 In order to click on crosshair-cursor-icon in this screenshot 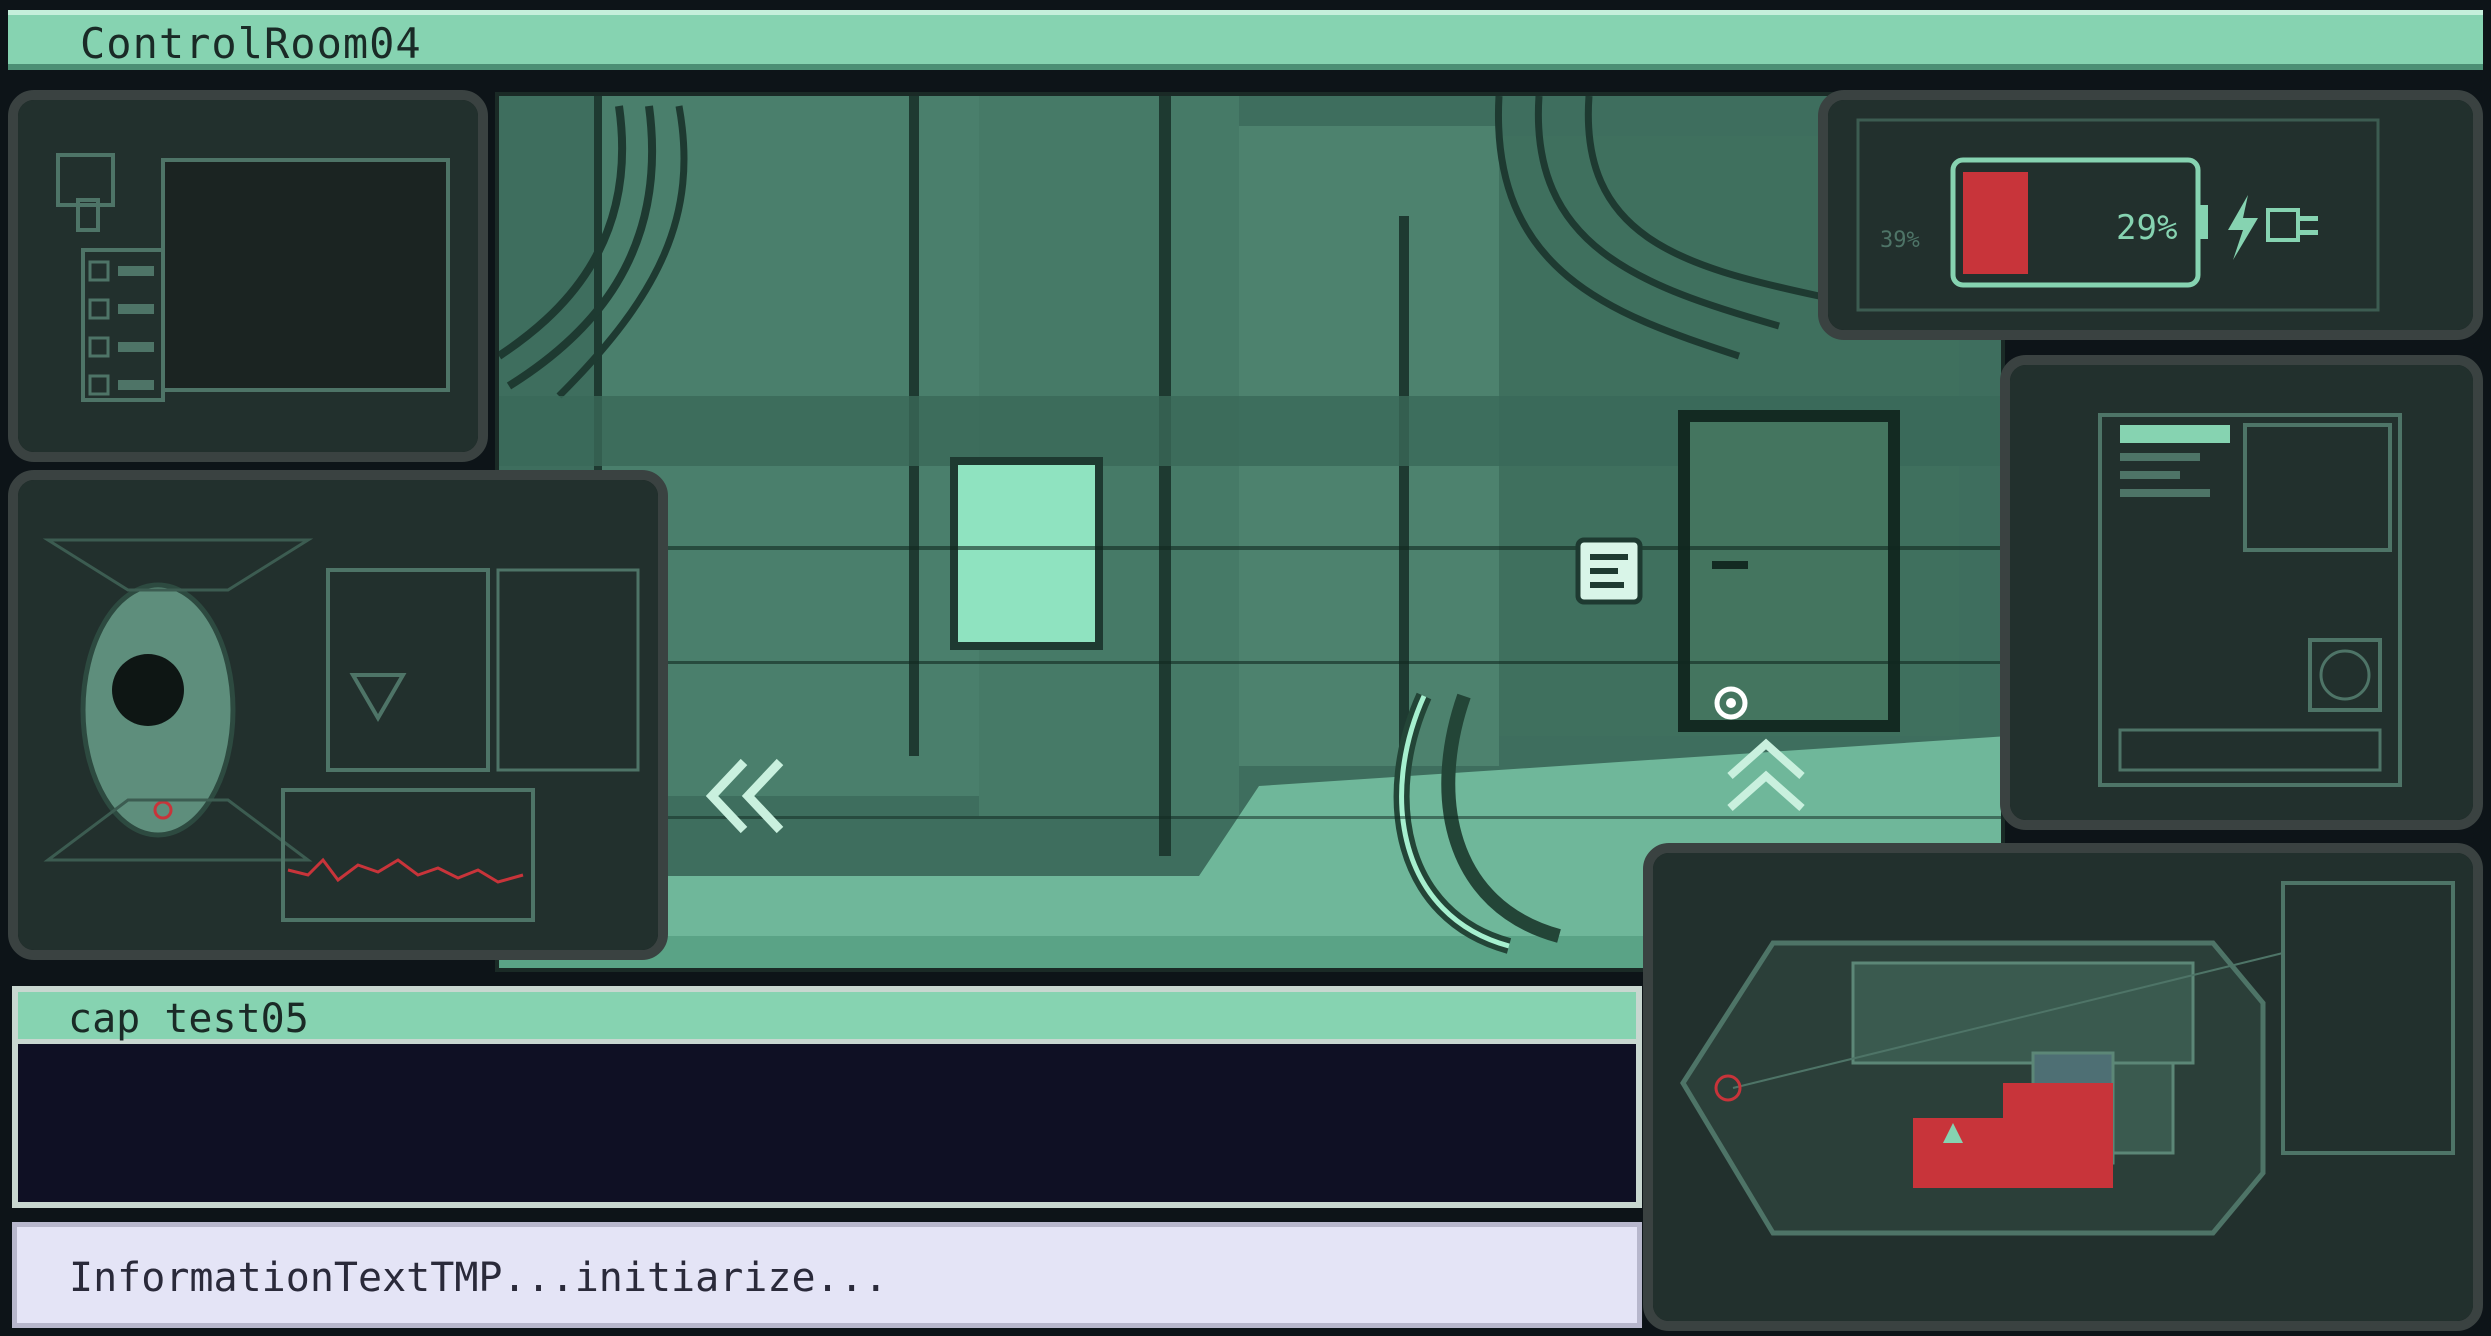, I will do `click(1731, 703)`.